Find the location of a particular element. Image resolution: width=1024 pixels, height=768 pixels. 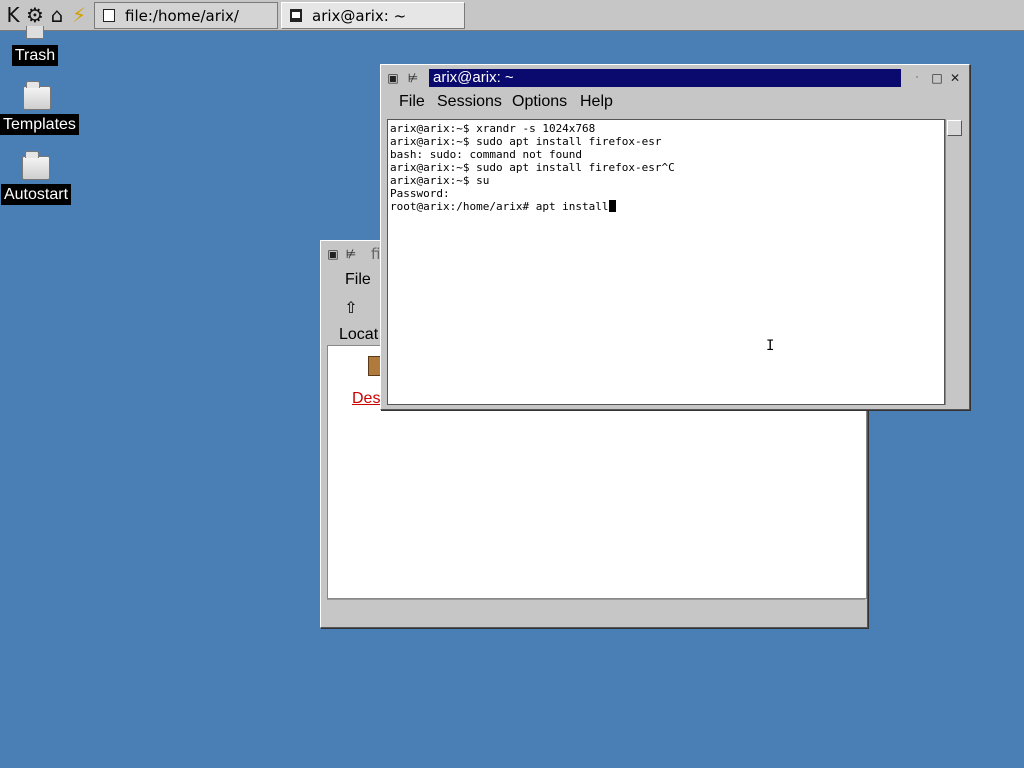

menu-sessions: Sessions is located at coordinates (469, 102).